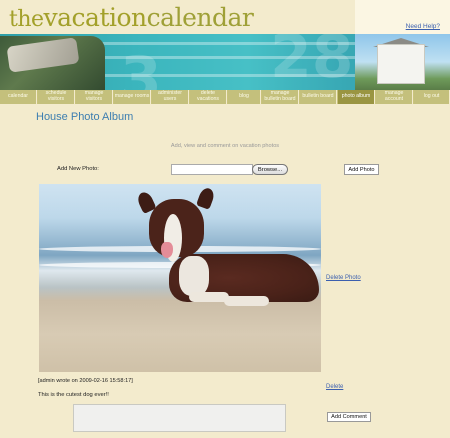 The height and width of the screenshot is (438, 450). I want to click on comment-text: This is the cutest dog ever!!, so click(73, 395).